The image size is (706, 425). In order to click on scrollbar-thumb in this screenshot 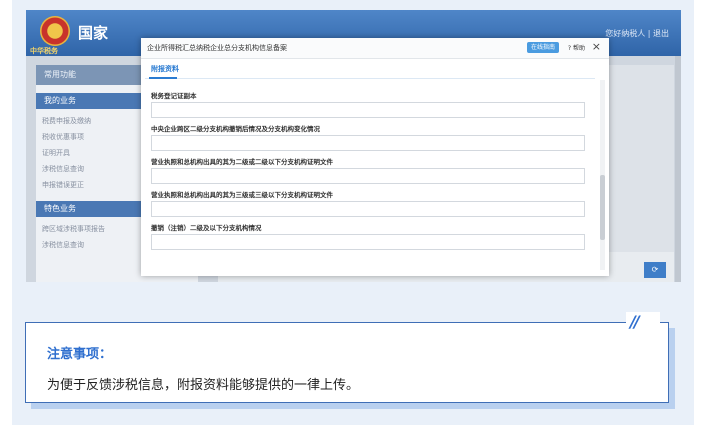, I will do `click(602, 207)`.